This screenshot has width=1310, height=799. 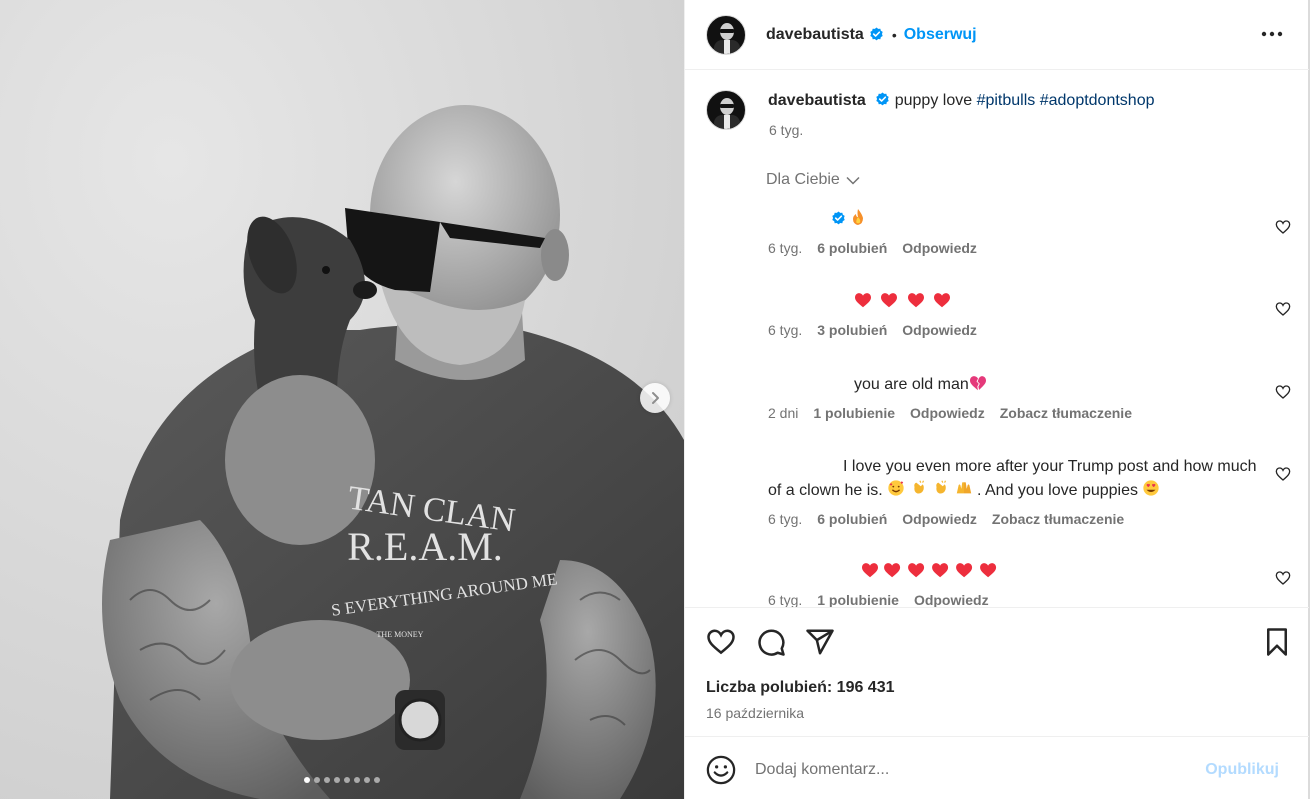 What do you see at coordinates (783, 413) in the screenshot?
I see `comment-time: 2 dni` at bounding box center [783, 413].